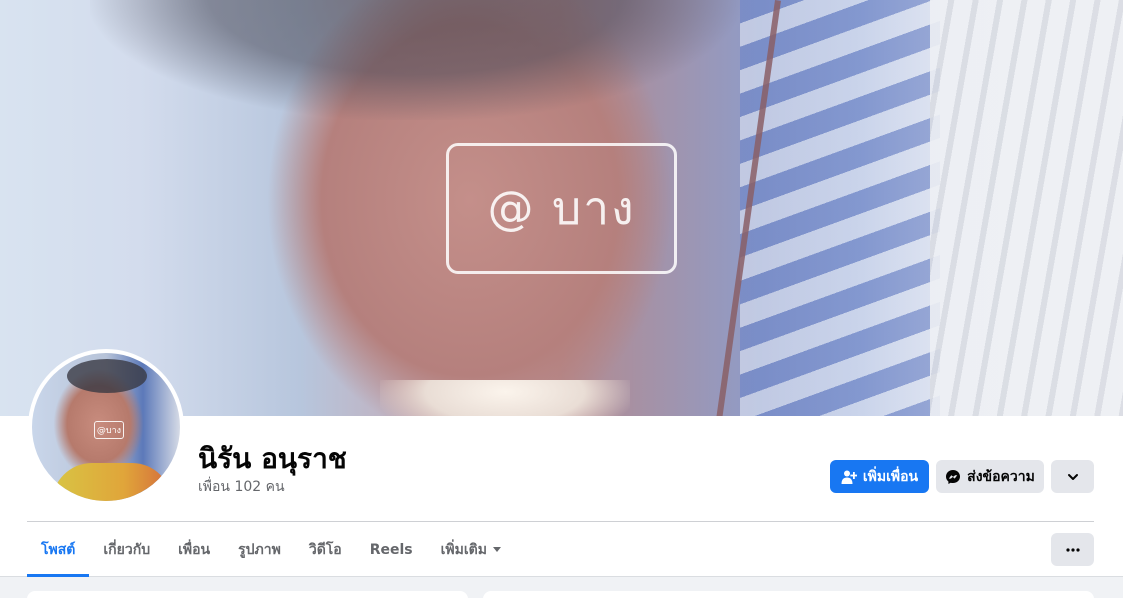 The image size is (1123, 598). Describe the element at coordinates (1001, 476) in the screenshot. I see `message-label: ส่งข้อความ` at that location.